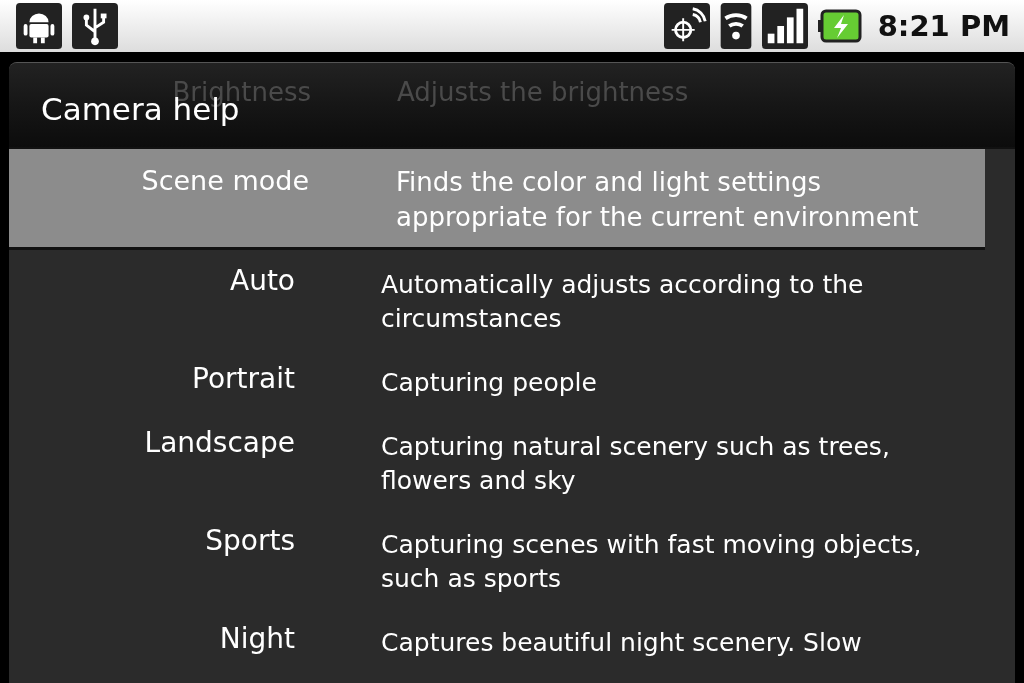  I want to click on item-label: Sports, so click(249, 541).